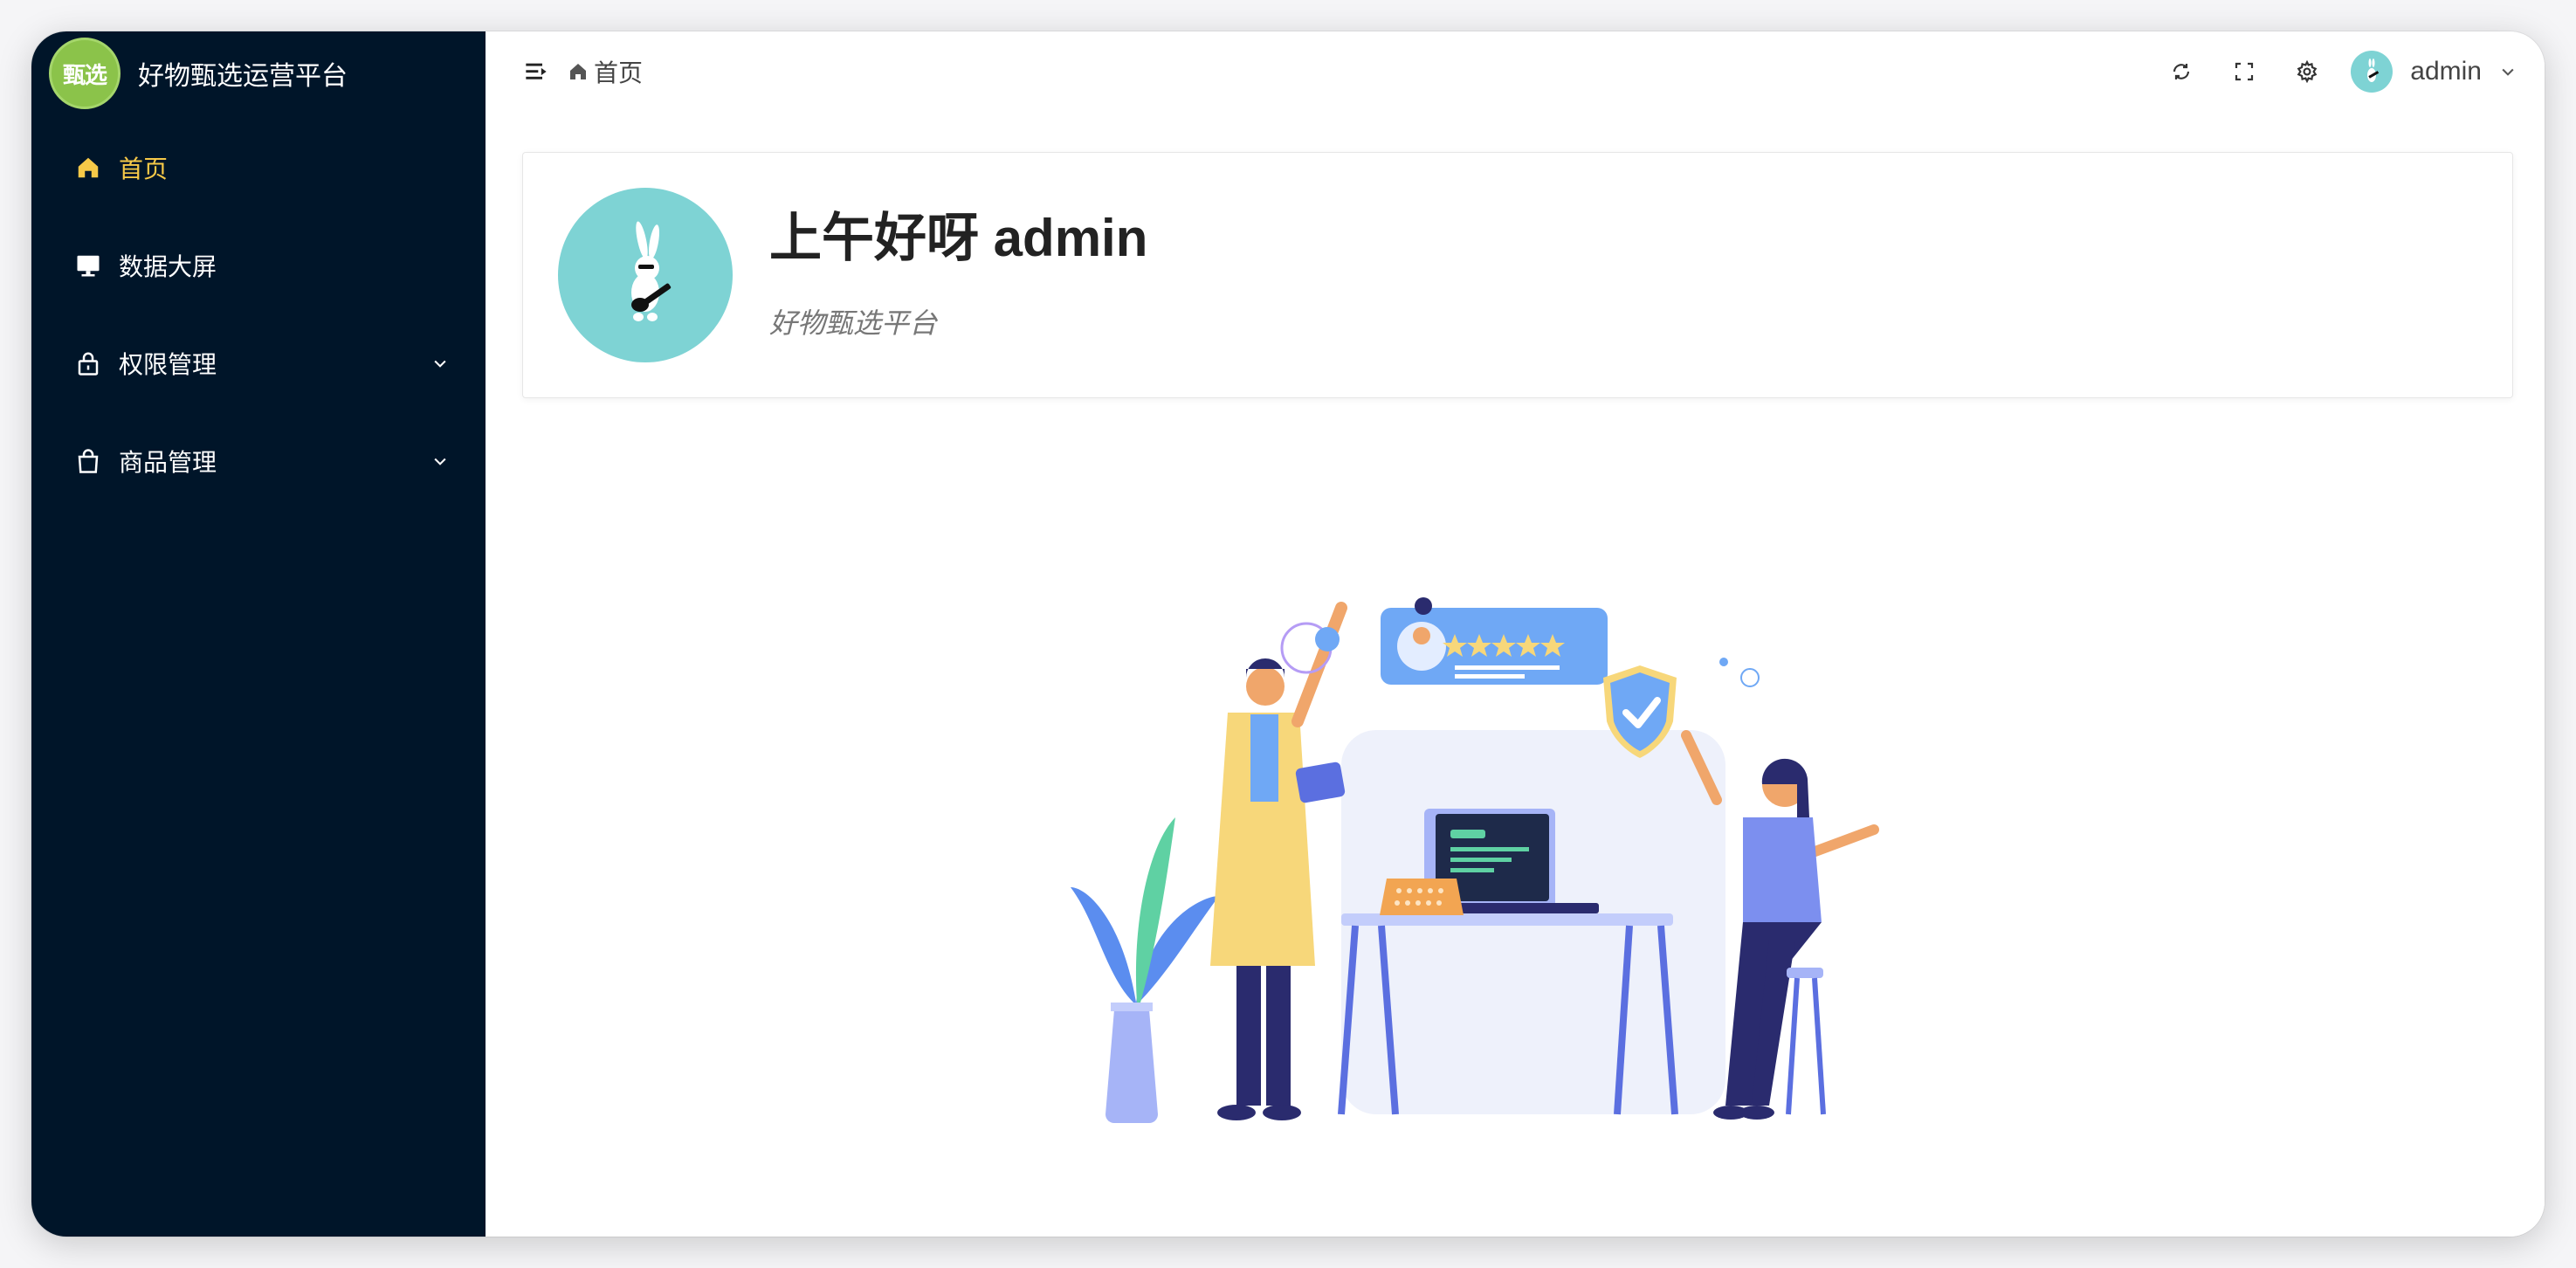 The image size is (2576, 1268). I want to click on refresh-icon, so click(2181, 71).